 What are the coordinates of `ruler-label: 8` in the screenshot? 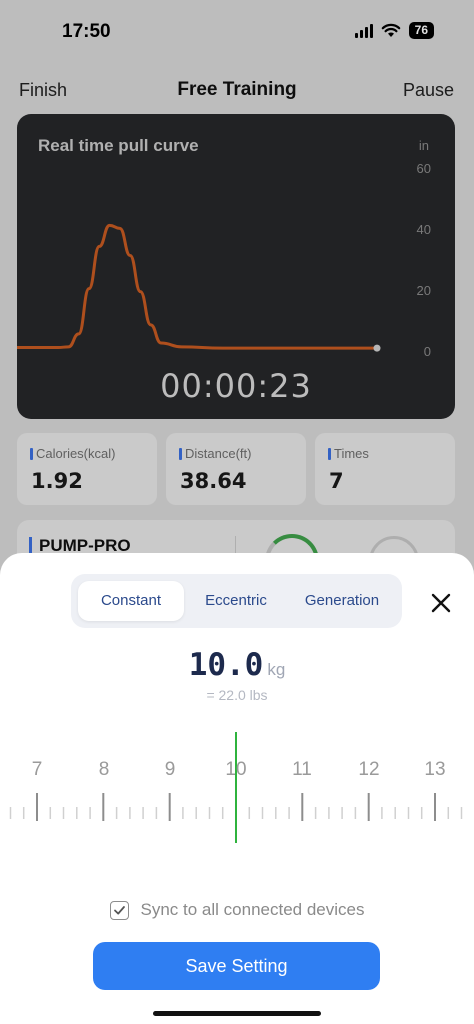 It's located at (104, 769).